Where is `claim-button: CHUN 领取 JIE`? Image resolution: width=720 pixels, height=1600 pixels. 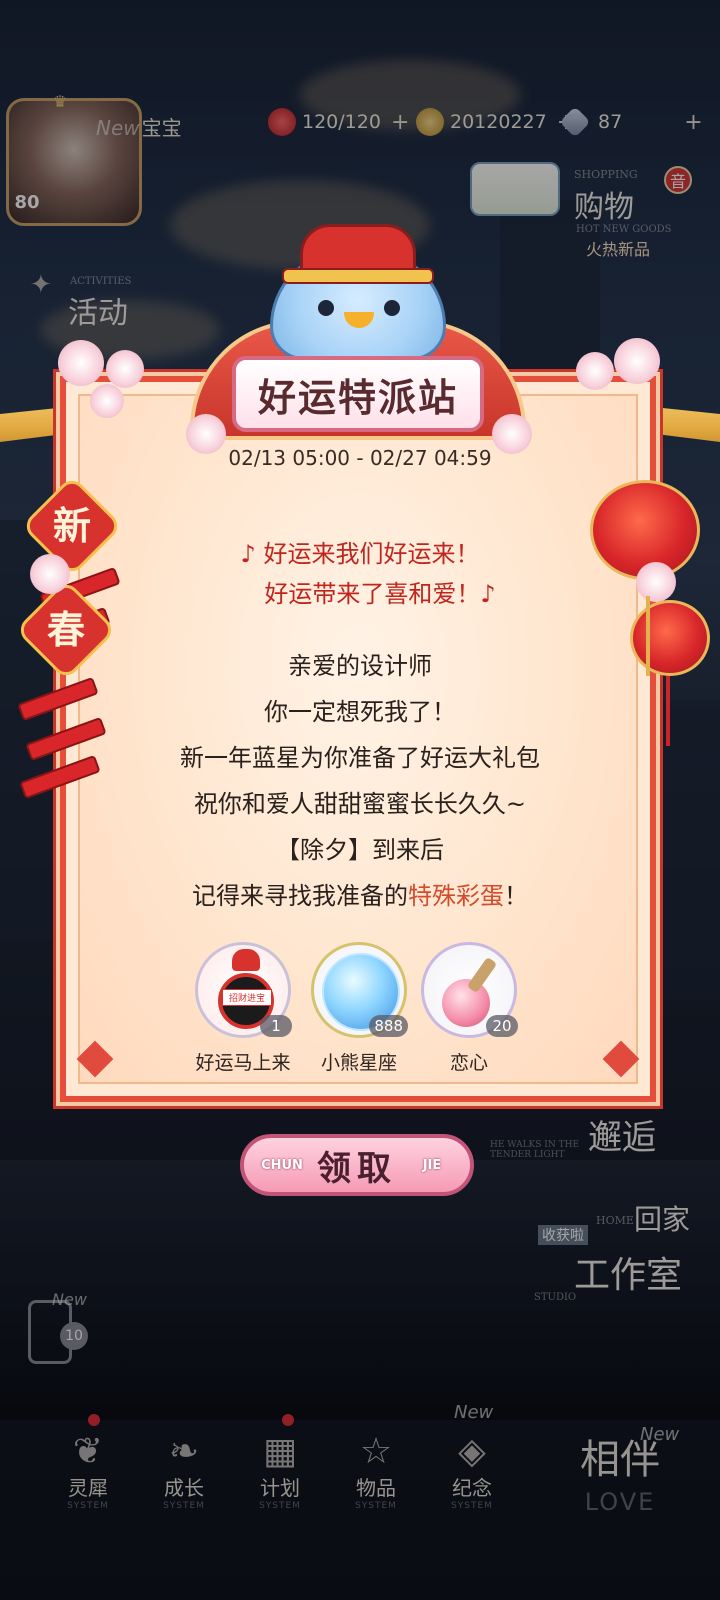
claim-button: CHUN 领取 JIE is located at coordinates (357, 1165).